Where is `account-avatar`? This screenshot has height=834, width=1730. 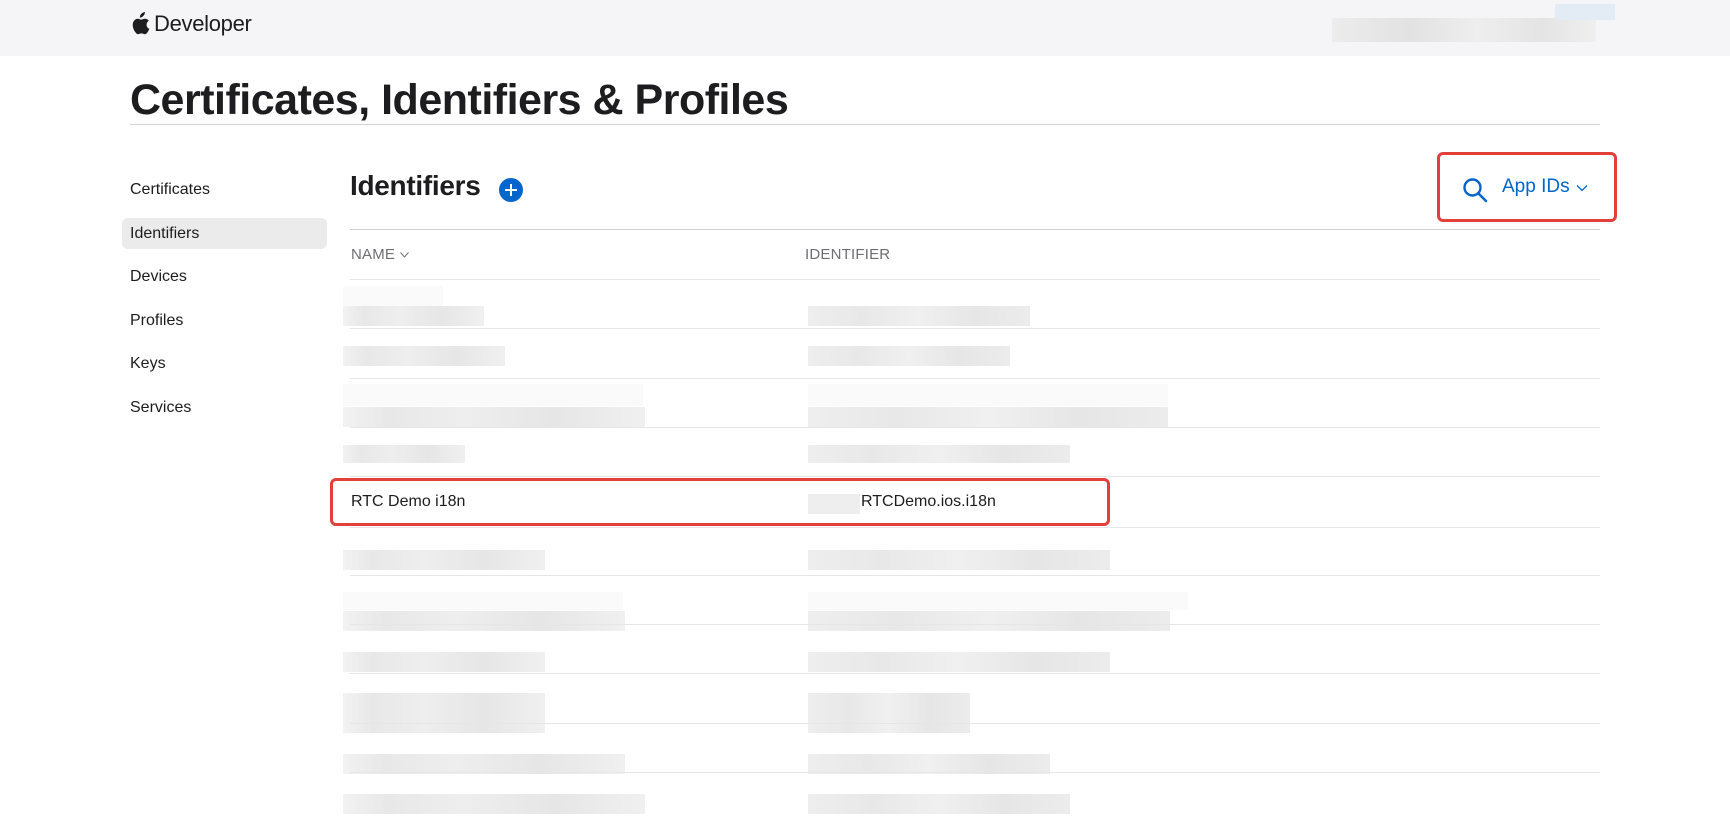
account-avatar is located at coordinates (1585, 12).